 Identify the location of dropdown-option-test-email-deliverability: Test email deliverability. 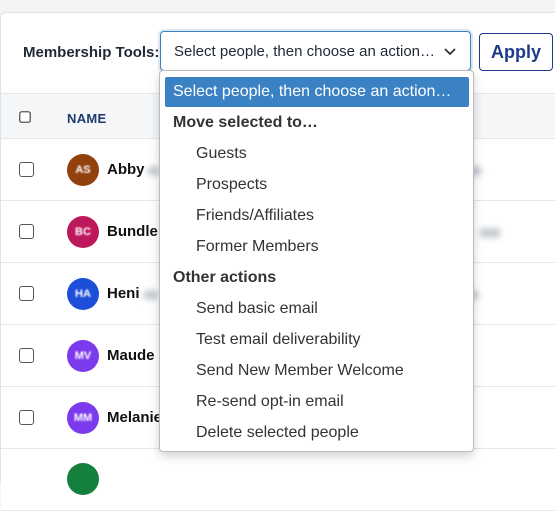
(317, 340).